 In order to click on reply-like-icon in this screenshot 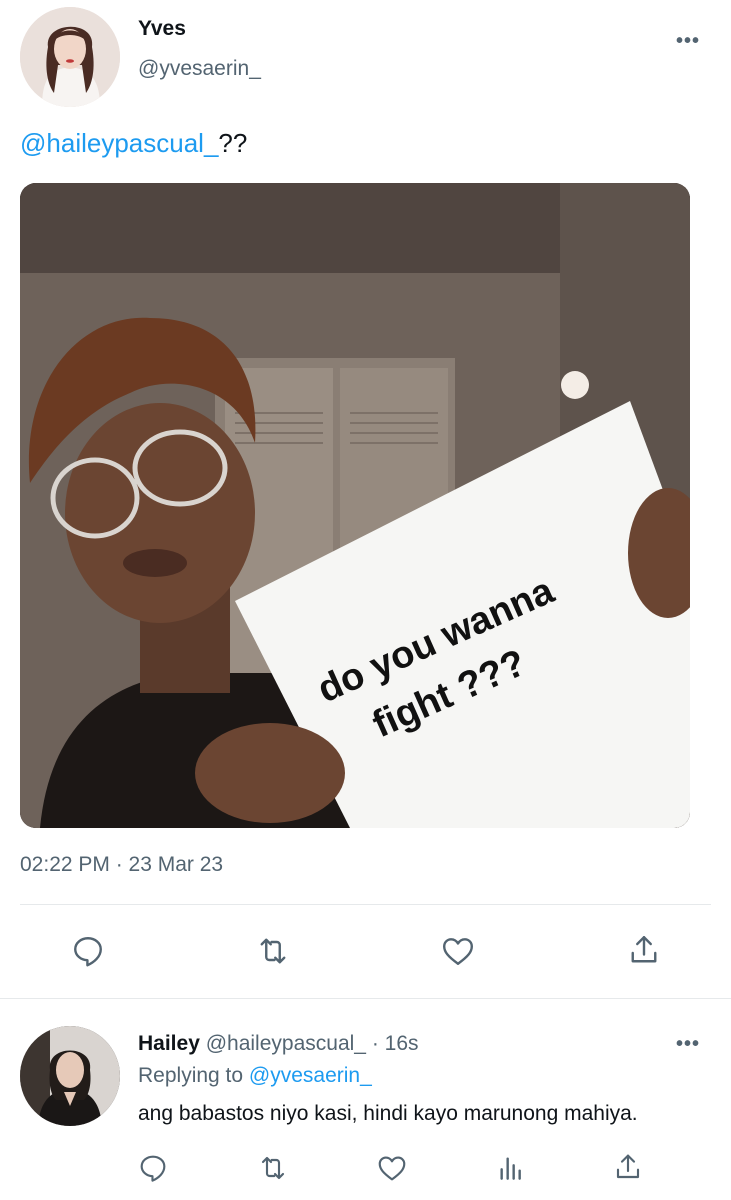, I will do `click(392, 1168)`.